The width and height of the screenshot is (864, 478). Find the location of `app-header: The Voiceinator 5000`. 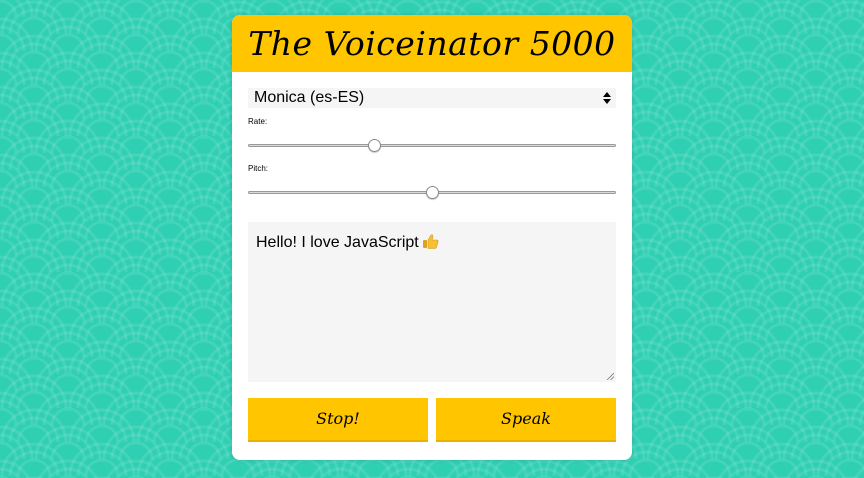

app-header: The Voiceinator 5000 is located at coordinates (432, 43).